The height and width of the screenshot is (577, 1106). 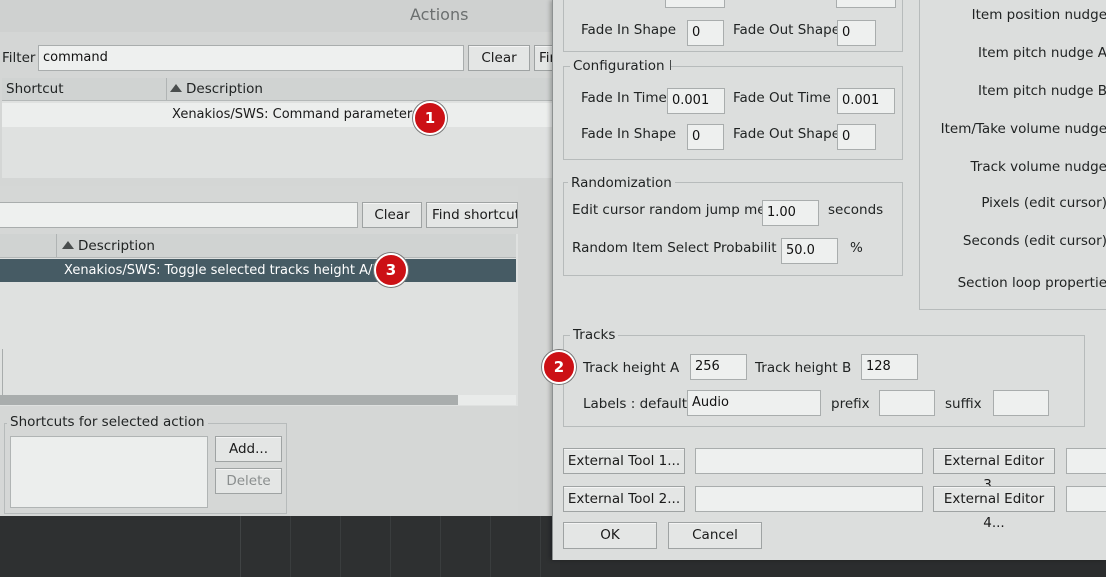 What do you see at coordinates (673, 210) in the screenshot?
I see `random-jump-label: Edit cursor random jump mea` at bounding box center [673, 210].